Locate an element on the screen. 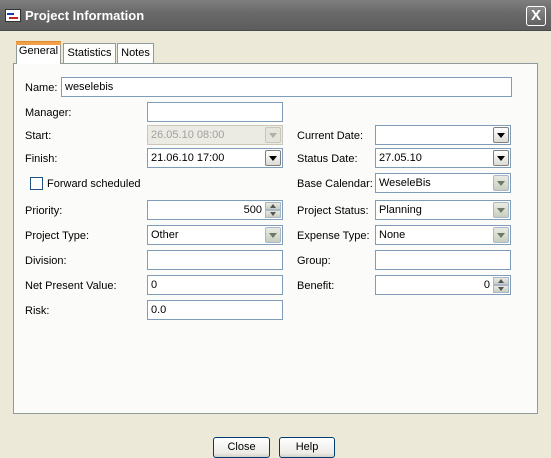 Image resolution: width=551 pixels, height=458 pixels. tab-general: General is located at coordinates (38, 52).